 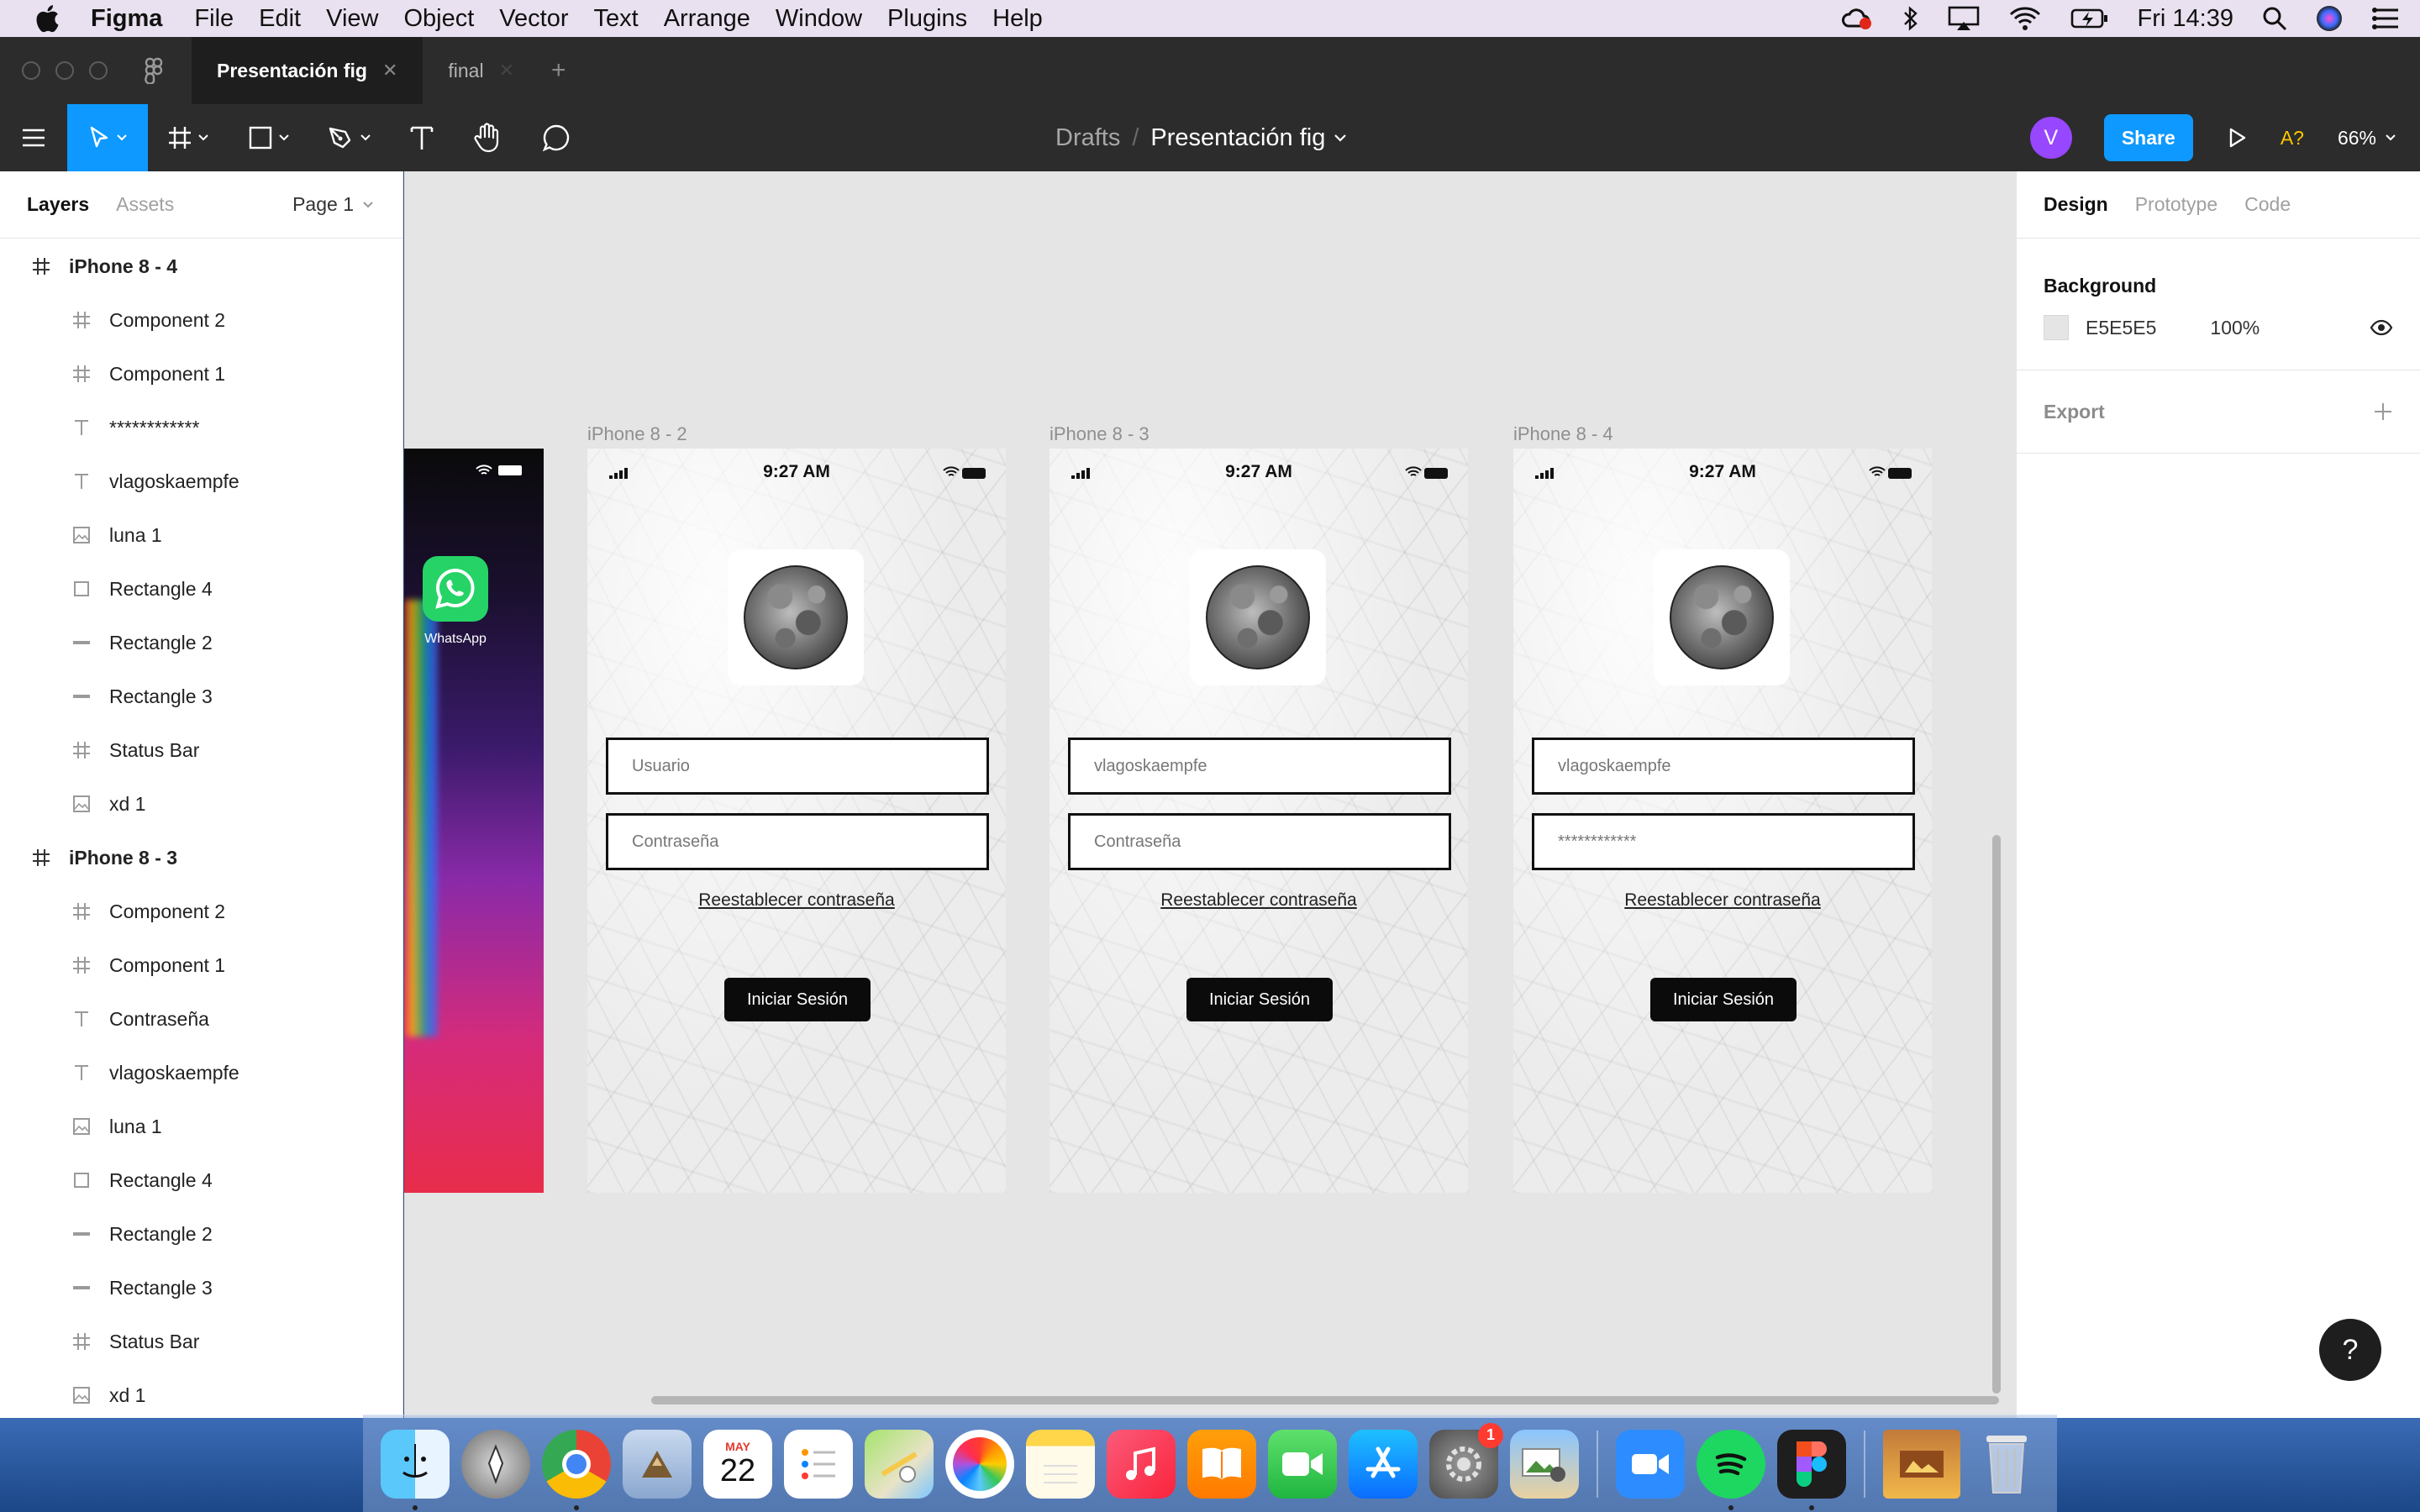 I want to click on whatsapp-icon, so click(x=455, y=589).